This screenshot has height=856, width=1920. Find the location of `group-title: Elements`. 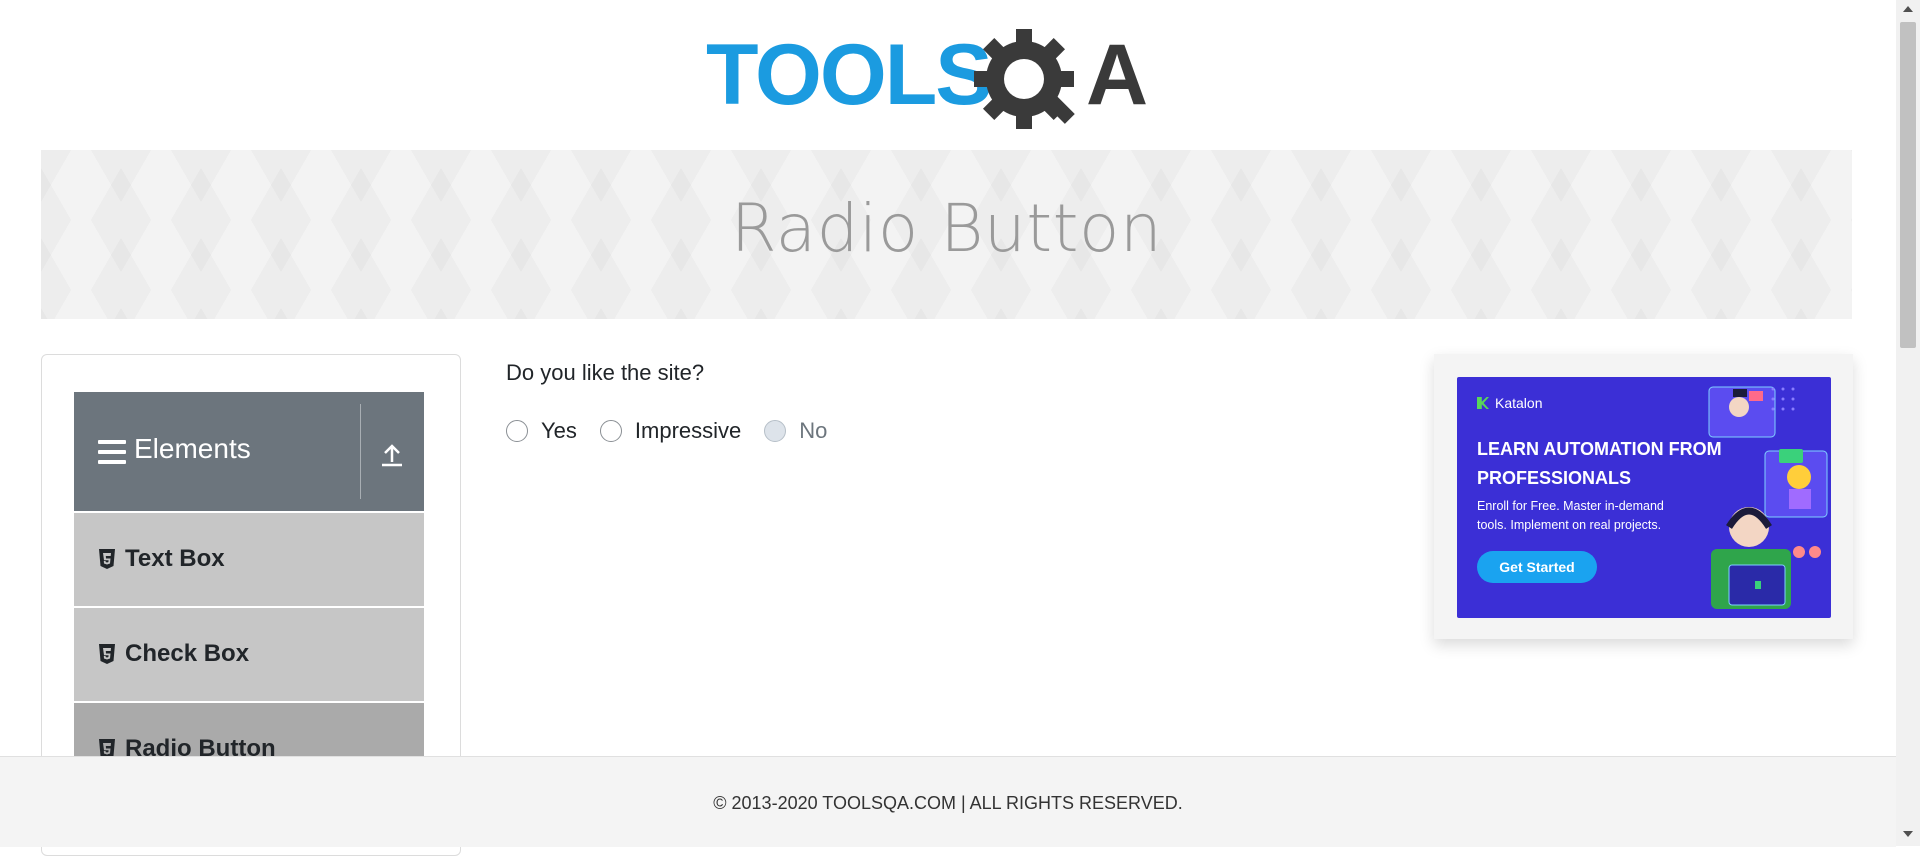

group-title: Elements is located at coordinates (192, 448).